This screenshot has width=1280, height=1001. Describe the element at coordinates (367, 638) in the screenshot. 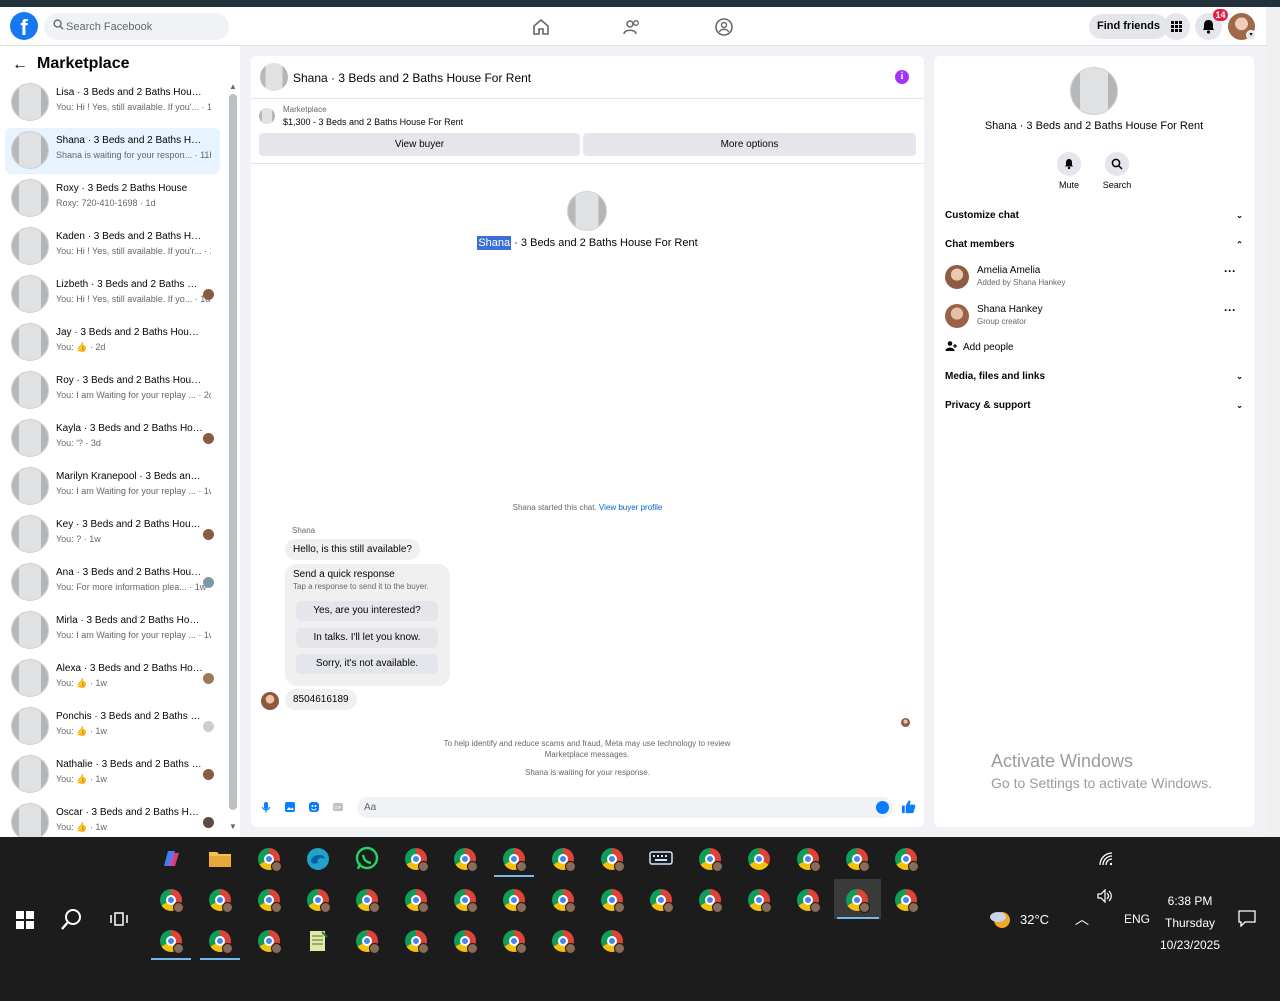

I see `quick-response-button: In talks. I'll let you know.` at that location.